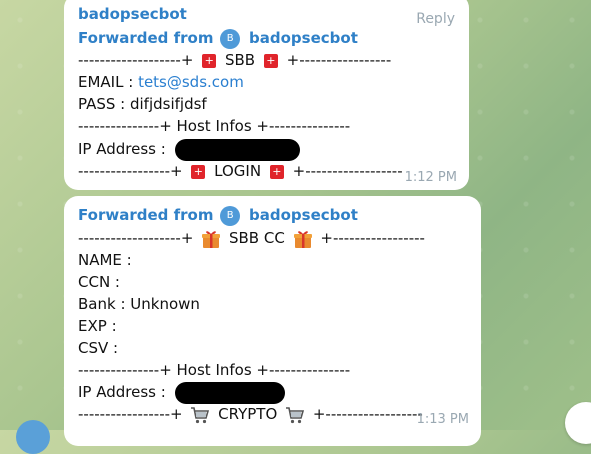  I want to click on footer-title: CRYPTO, so click(248, 414).